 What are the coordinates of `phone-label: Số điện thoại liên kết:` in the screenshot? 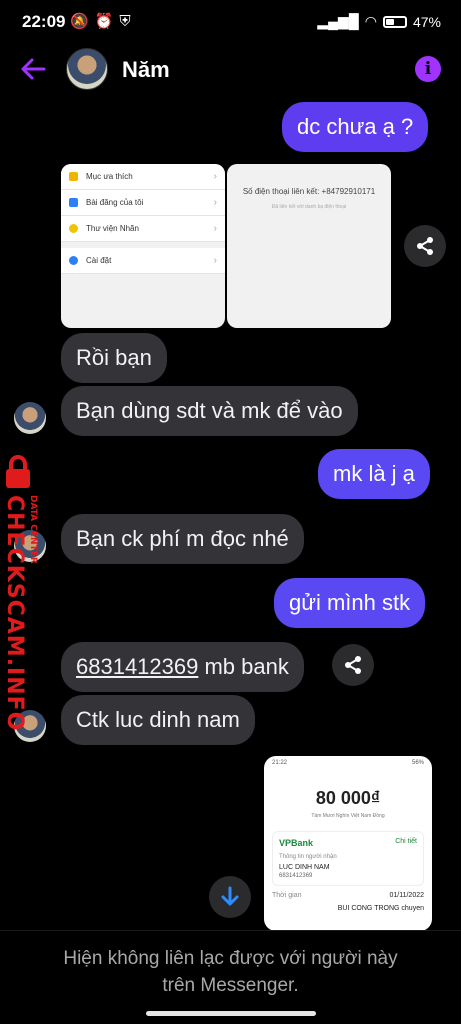 It's located at (281, 191).